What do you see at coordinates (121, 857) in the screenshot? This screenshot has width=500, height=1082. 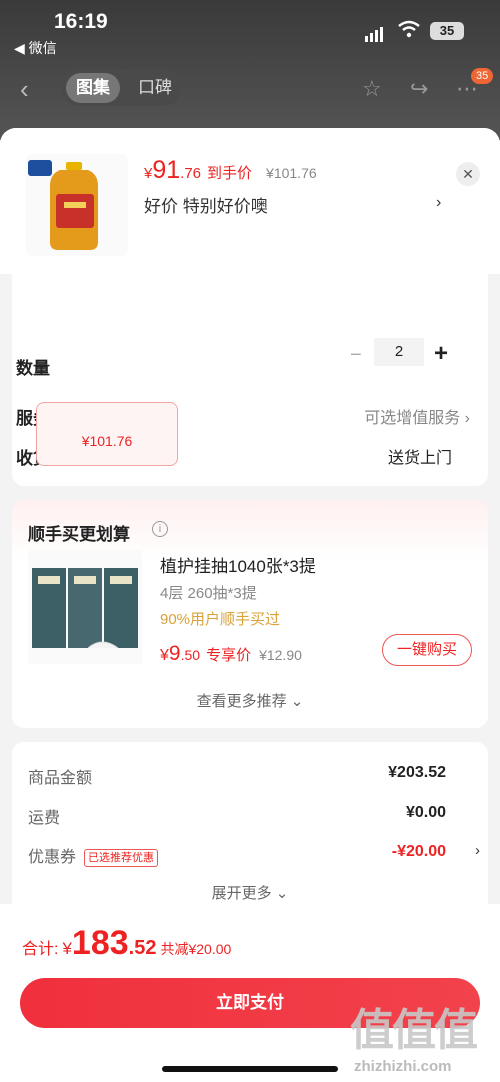 I see `coupon-tag: 已选推荐优惠` at bounding box center [121, 857].